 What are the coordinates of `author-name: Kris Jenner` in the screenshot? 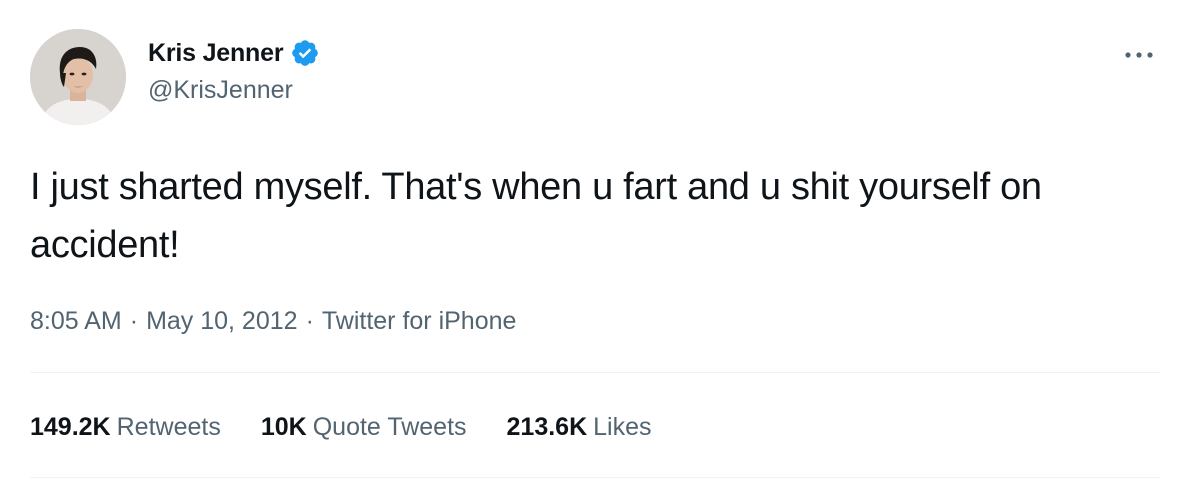 It's located at (216, 53).